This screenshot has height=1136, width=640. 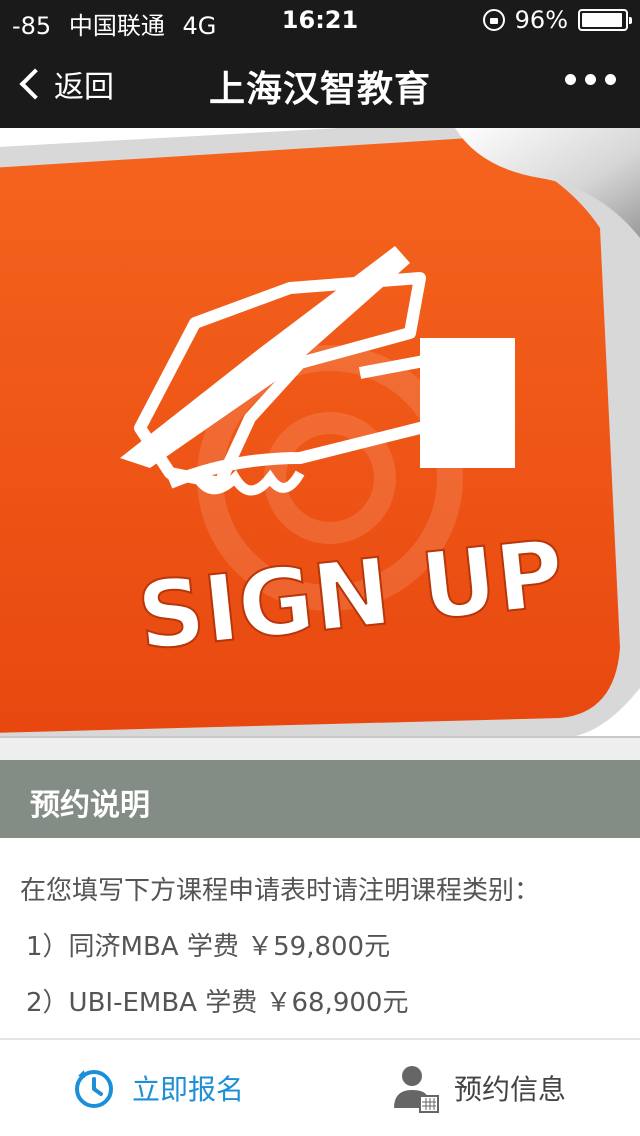 I want to click on notes-intro: 在您填写下方课程申请表时请注明课程类别：, so click(x=280, y=891).